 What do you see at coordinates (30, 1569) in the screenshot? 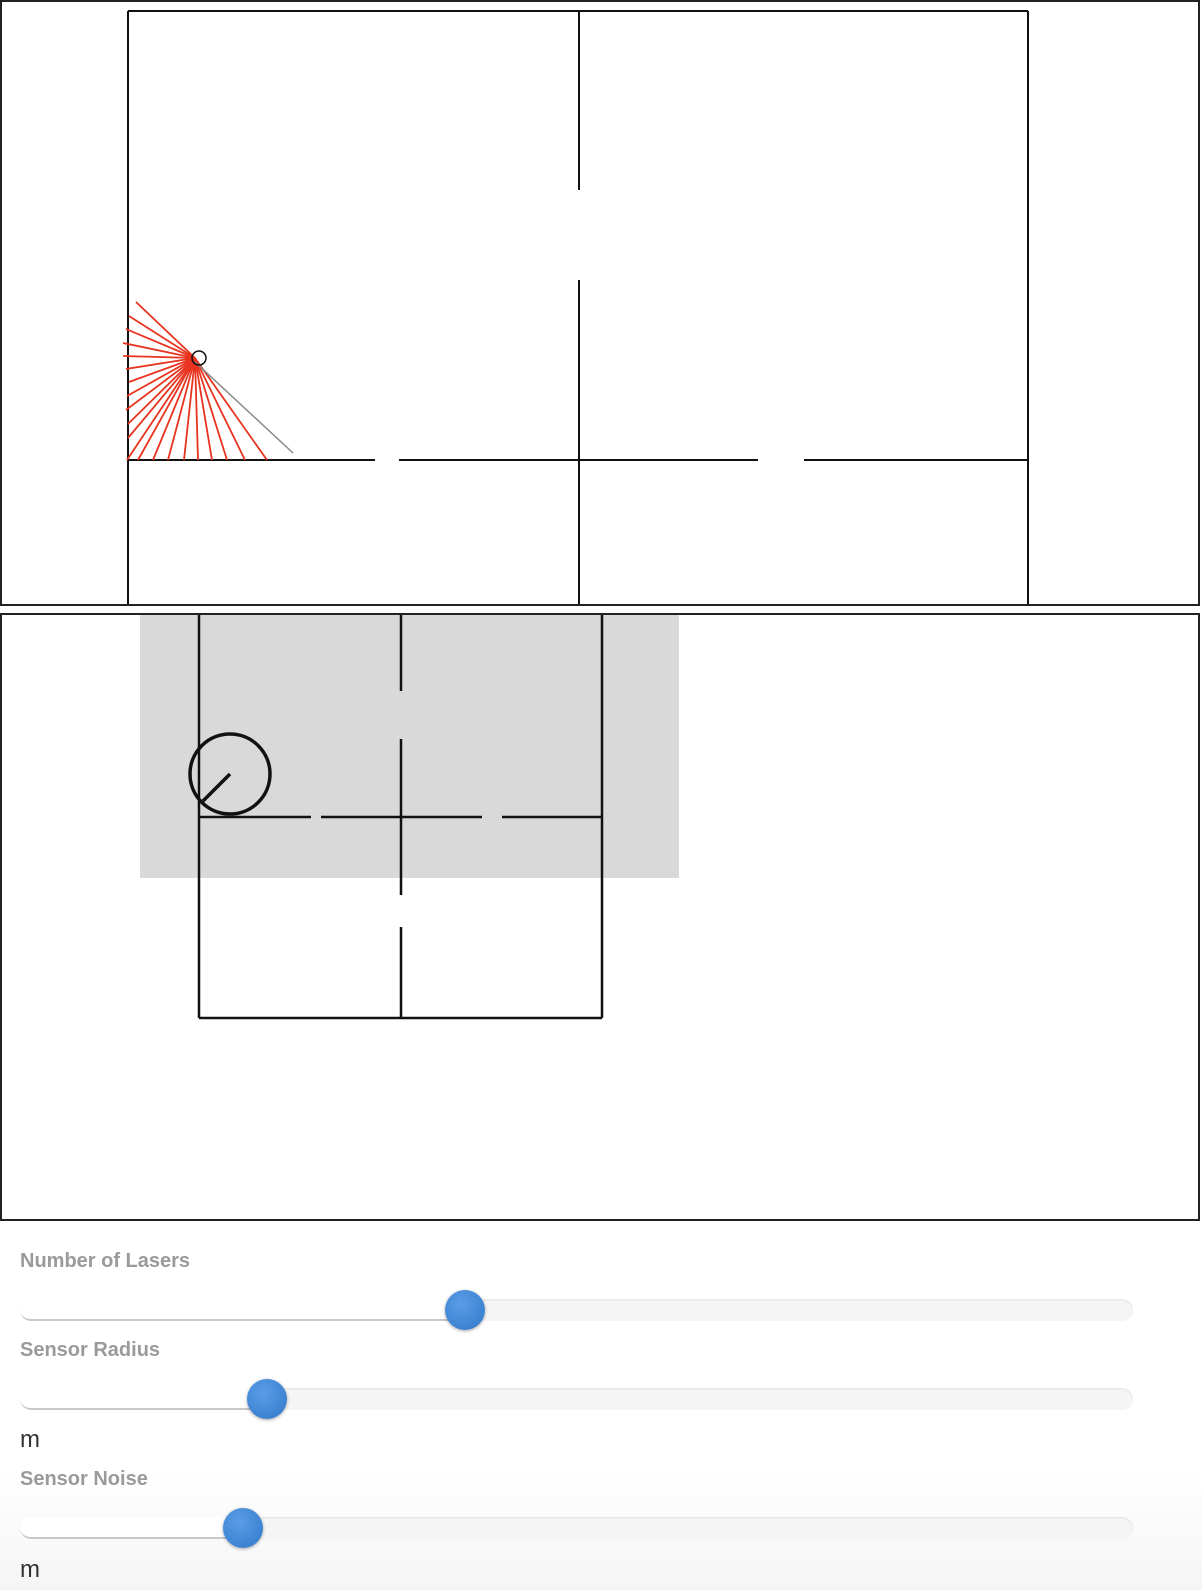
I see `noise-unit: m` at bounding box center [30, 1569].